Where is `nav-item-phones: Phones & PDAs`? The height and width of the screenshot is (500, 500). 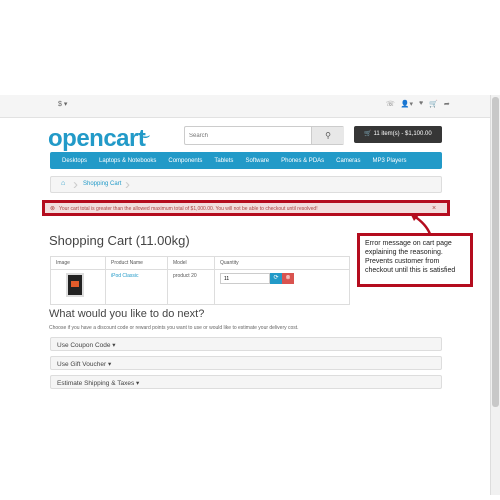
nav-item-phones: Phones & PDAs is located at coordinates (302, 161).